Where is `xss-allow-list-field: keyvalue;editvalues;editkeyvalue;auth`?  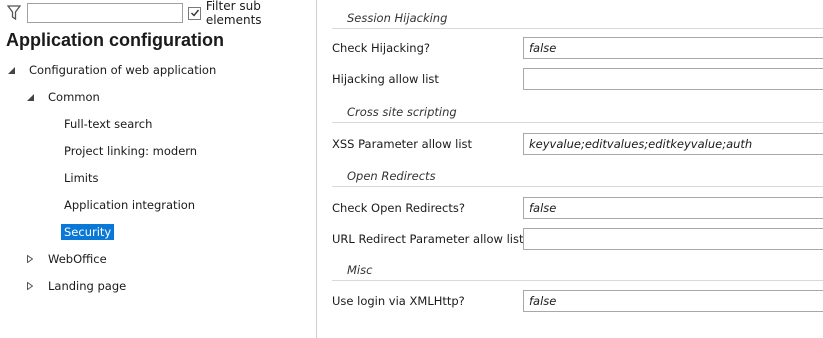
xss-allow-list-field: keyvalue;editvalues;editkeyvalue;auth is located at coordinates (673, 144).